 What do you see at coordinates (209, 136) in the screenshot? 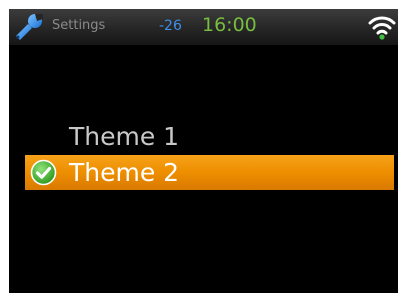
I see `theme-item-1: Theme 1` at bounding box center [209, 136].